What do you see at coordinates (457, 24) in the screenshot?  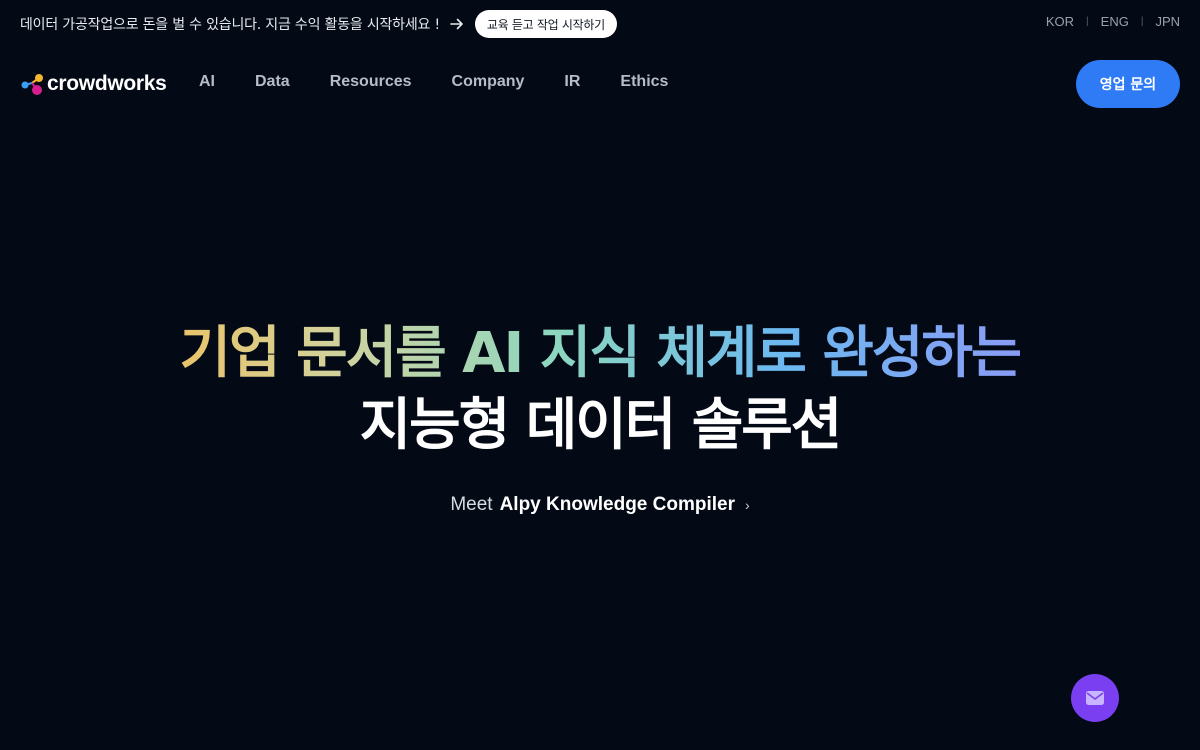 I see `arrow-right-icon` at bounding box center [457, 24].